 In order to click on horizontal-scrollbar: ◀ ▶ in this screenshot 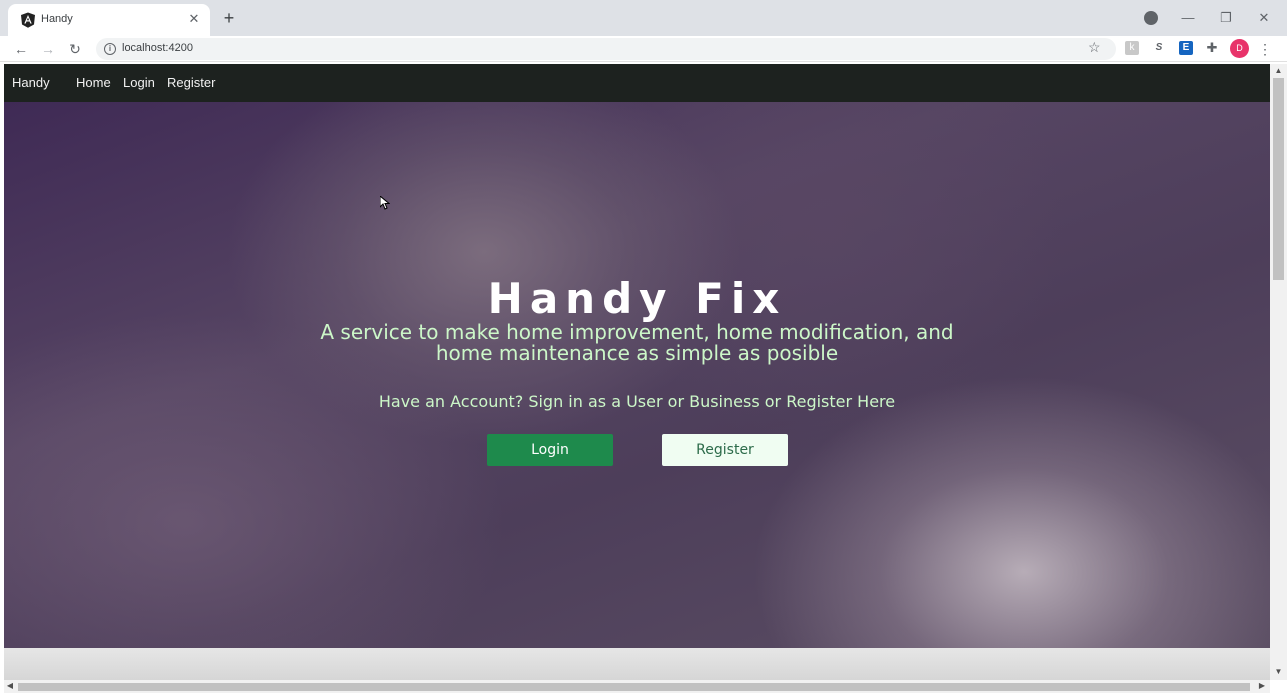, I will do `click(637, 686)`.